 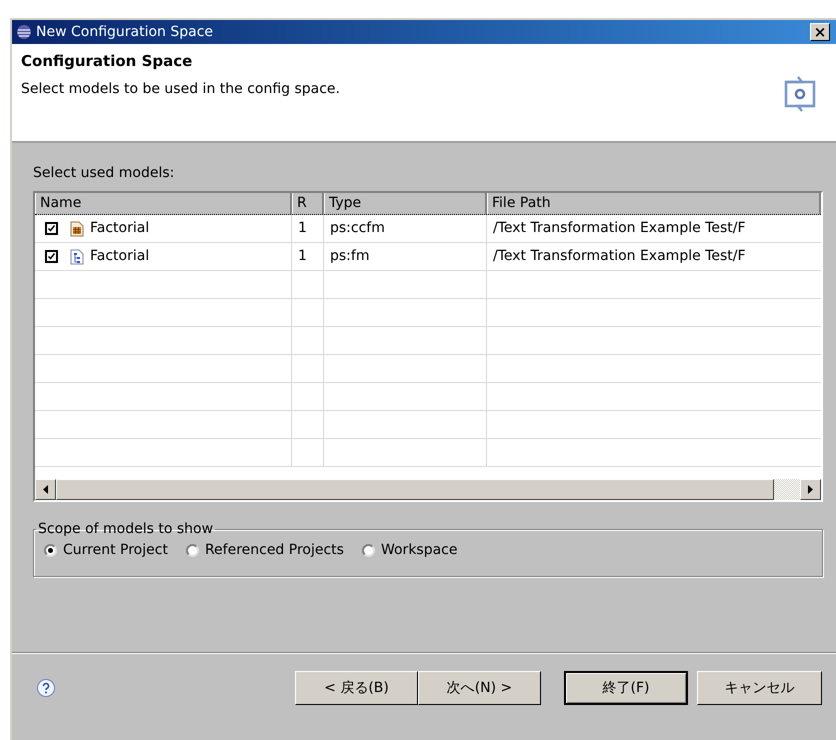 I want to click on radio-option: Workspace, so click(x=410, y=550).